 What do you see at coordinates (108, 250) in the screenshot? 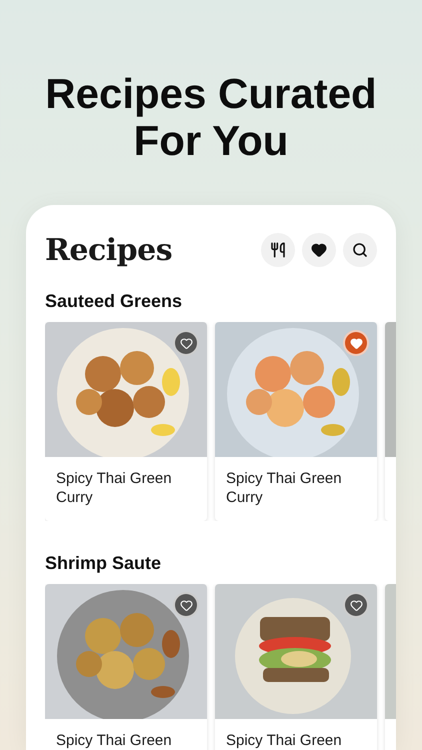
I see `screen-title: Recipes` at bounding box center [108, 250].